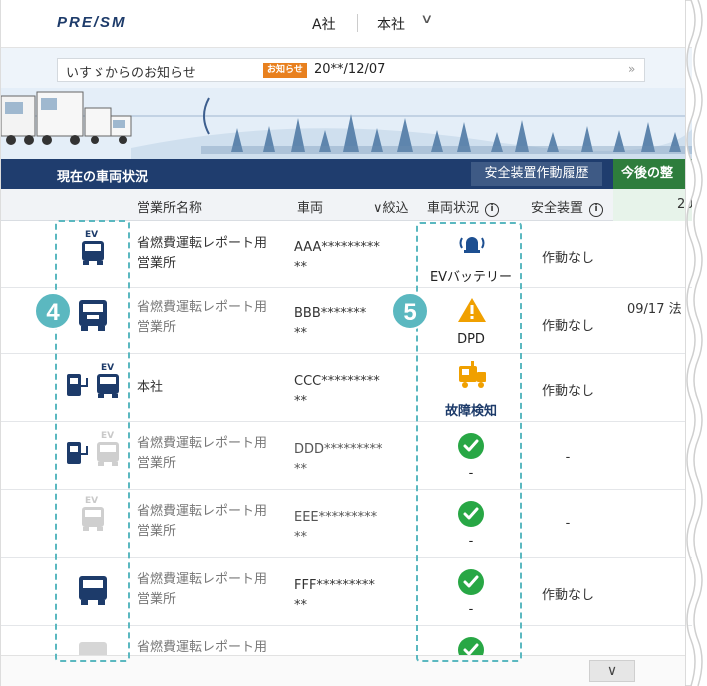 The height and width of the screenshot is (686, 707). What do you see at coordinates (356, 528) in the screenshot?
I see `vehicle-id: EEE********* **` at bounding box center [356, 528].